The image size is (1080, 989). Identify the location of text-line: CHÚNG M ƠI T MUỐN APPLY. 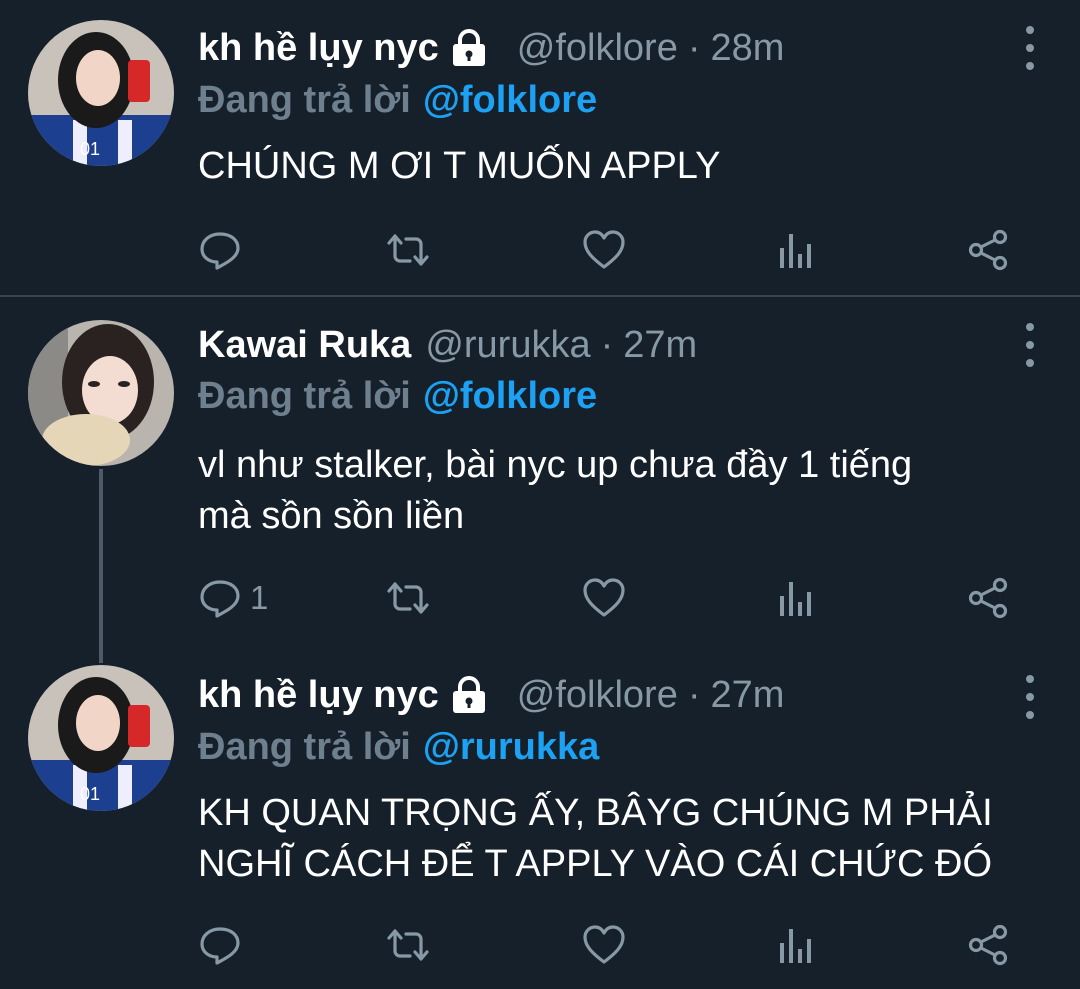
(459, 166).